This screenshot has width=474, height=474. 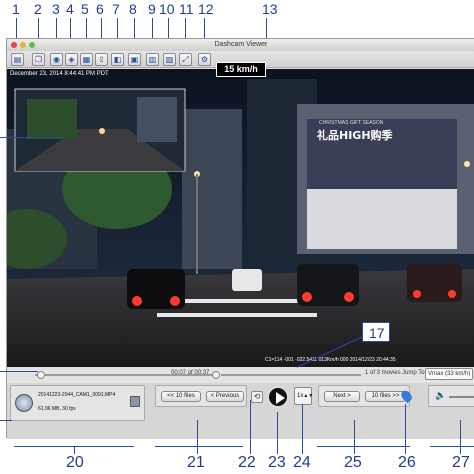 What do you see at coordinates (247, 462) in the screenshot?
I see `callout-22: 22` at bounding box center [247, 462].